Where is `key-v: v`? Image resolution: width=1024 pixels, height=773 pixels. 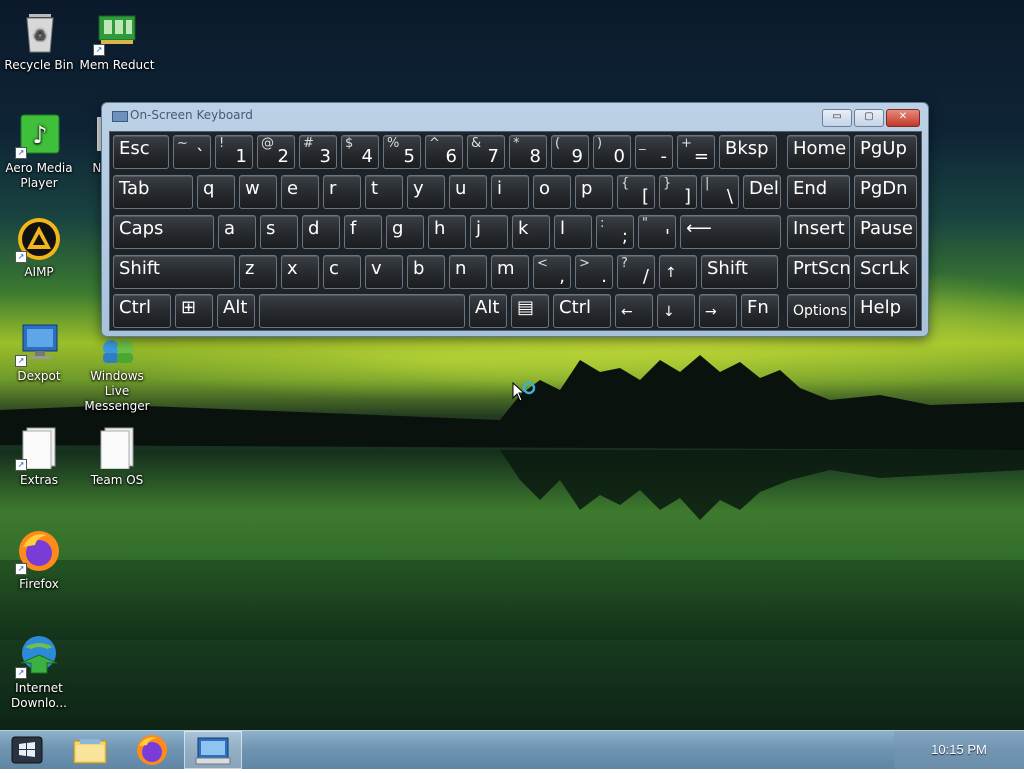 key-v: v is located at coordinates (384, 272).